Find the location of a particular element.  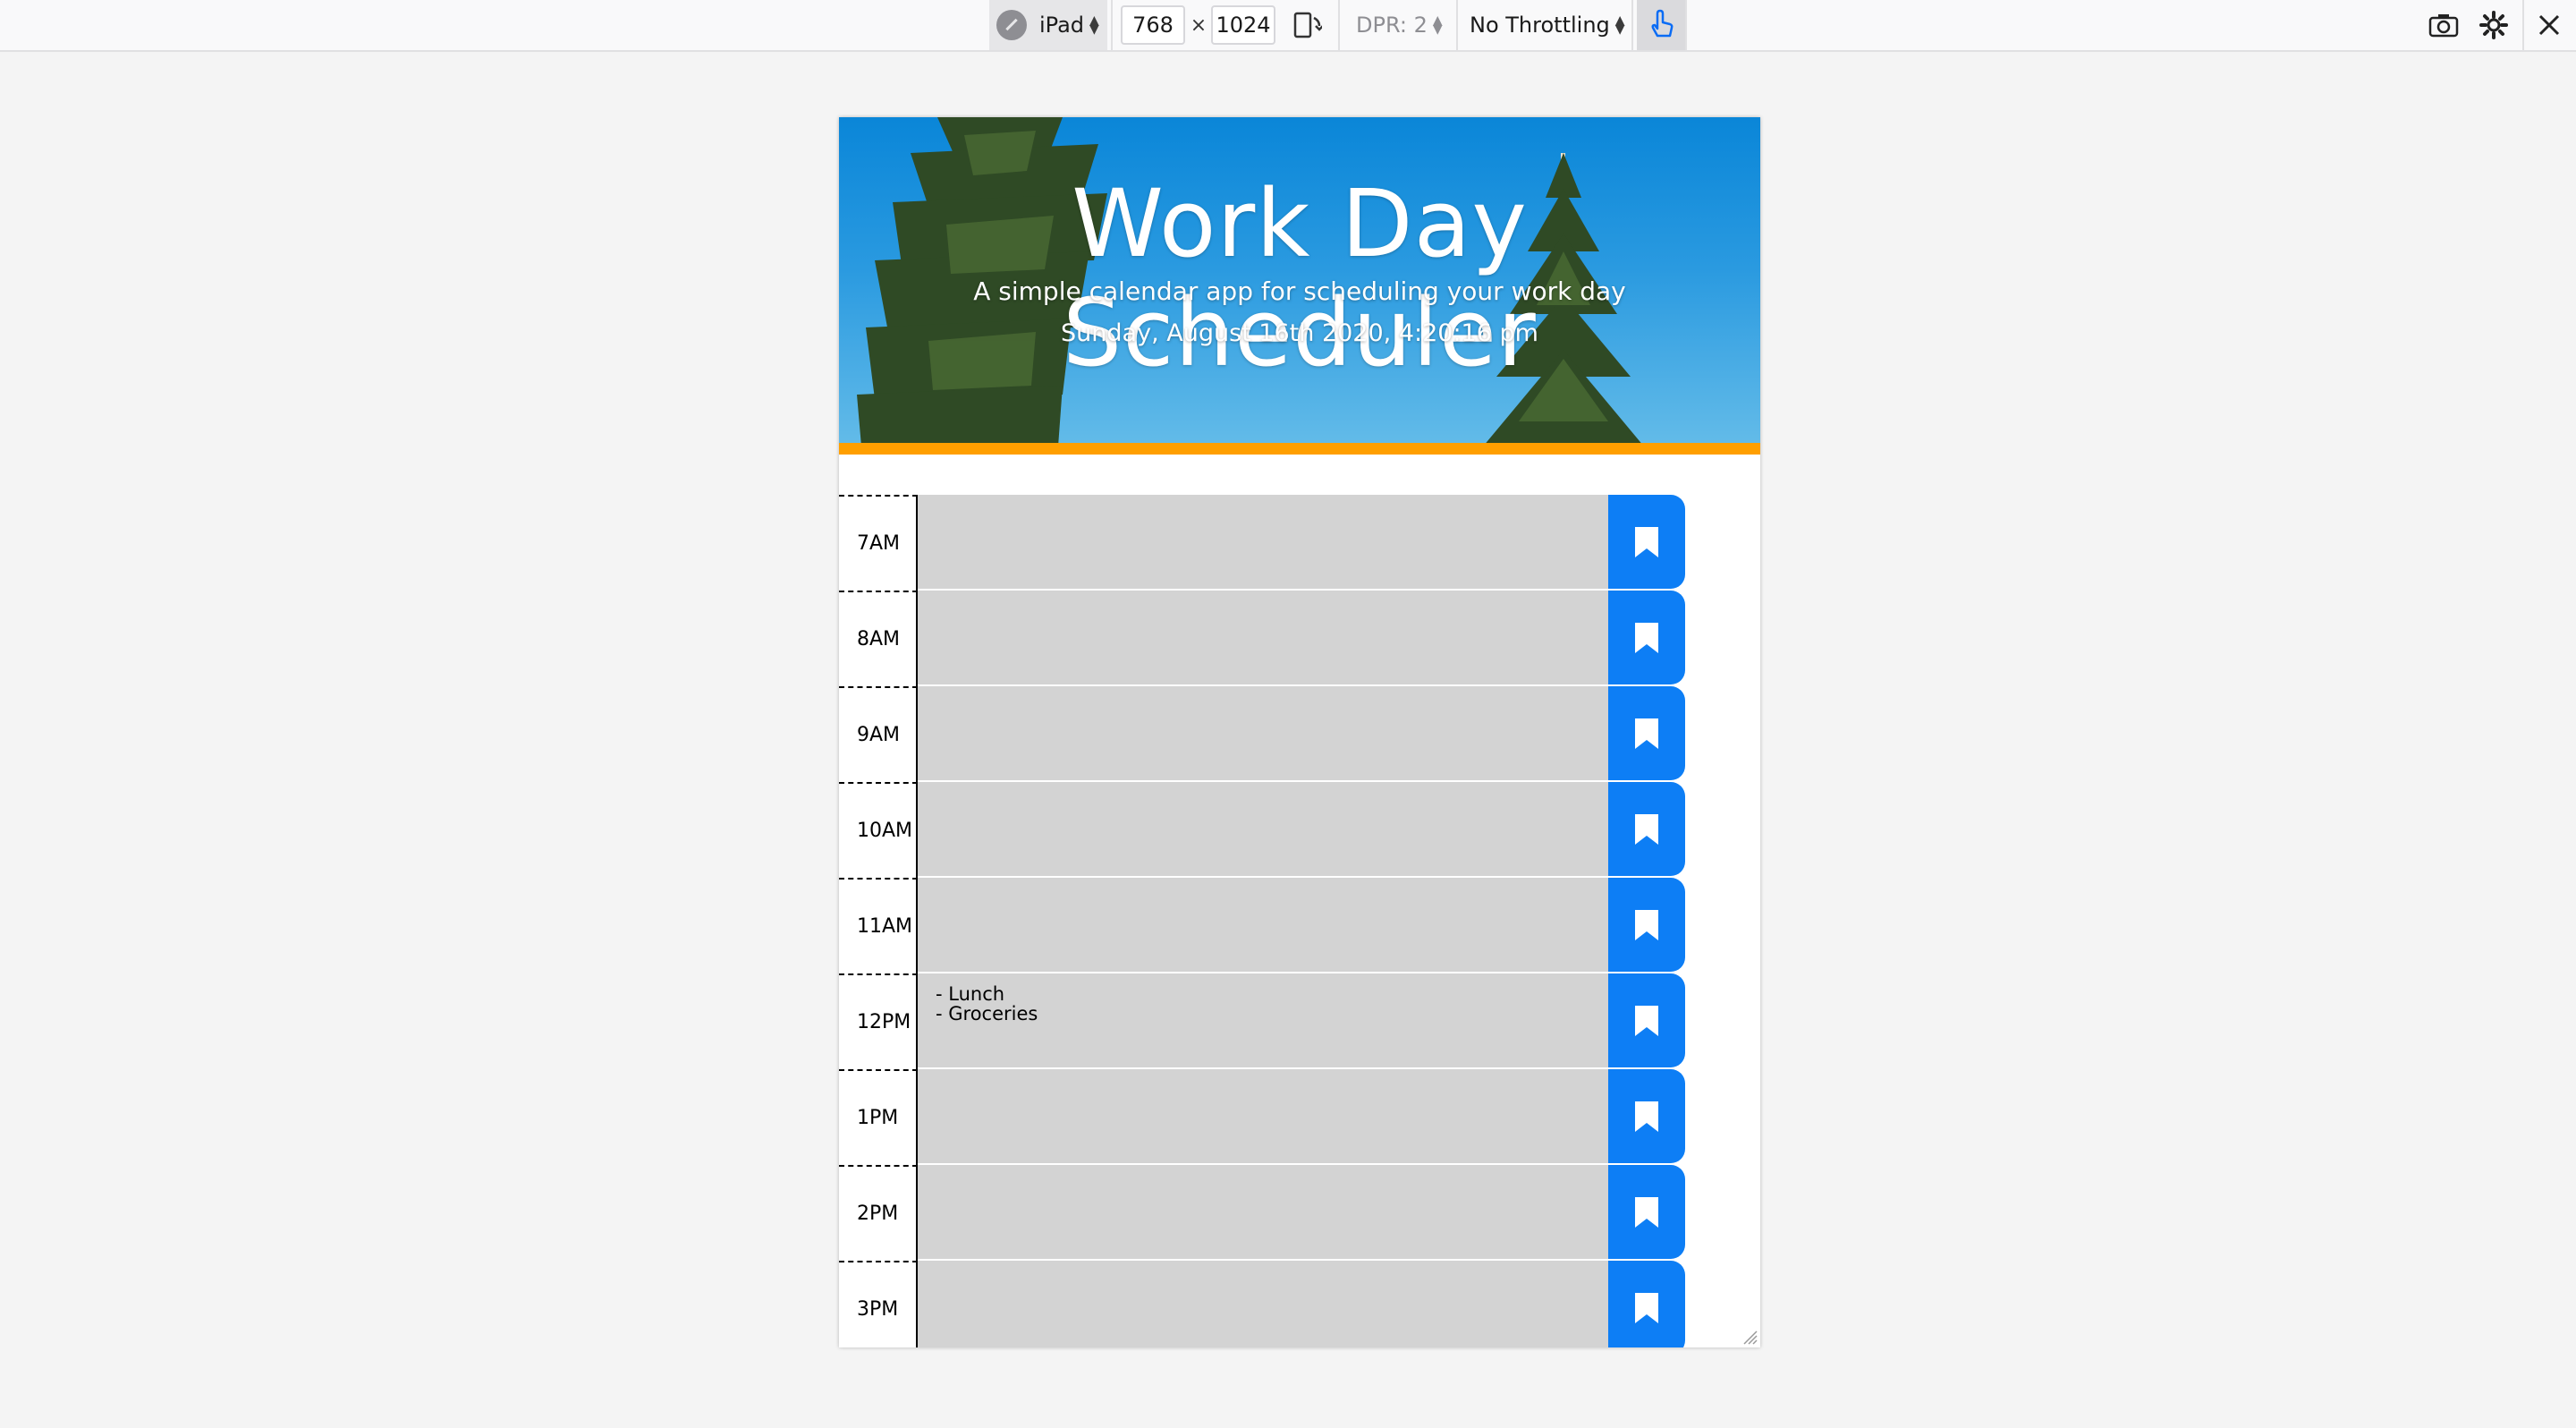

device-selector-label: iPad is located at coordinates (1062, 25).